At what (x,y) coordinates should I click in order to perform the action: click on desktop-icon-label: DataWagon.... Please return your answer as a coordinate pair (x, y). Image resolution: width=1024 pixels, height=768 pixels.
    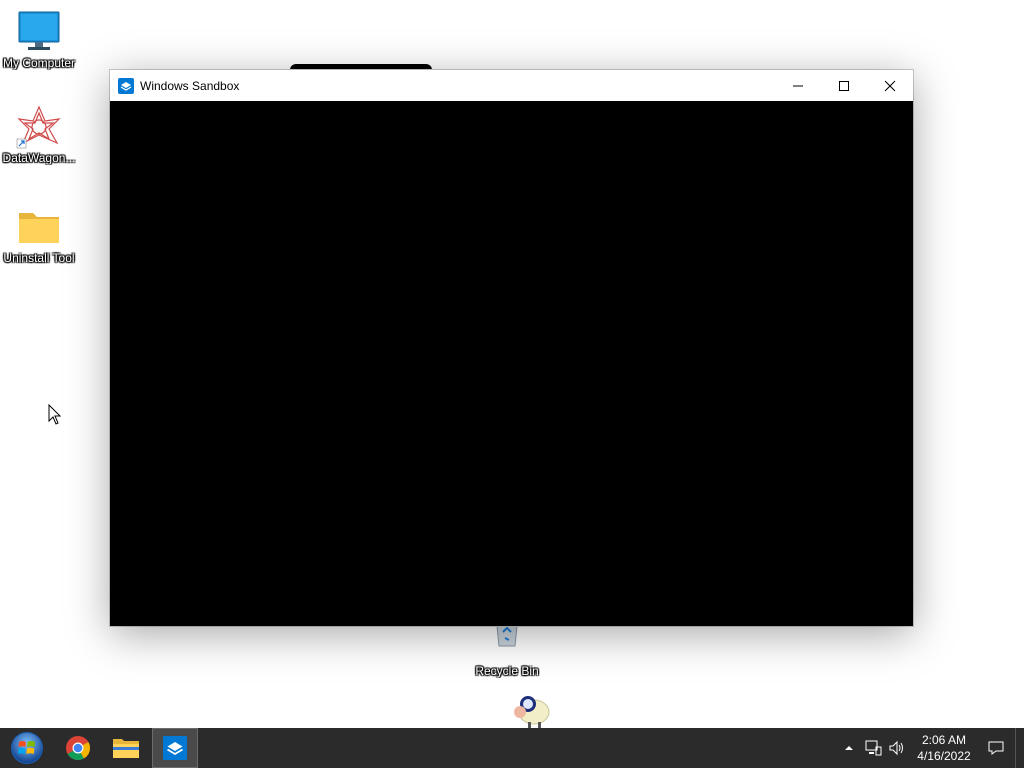
    Looking at the image, I should click on (39, 158).